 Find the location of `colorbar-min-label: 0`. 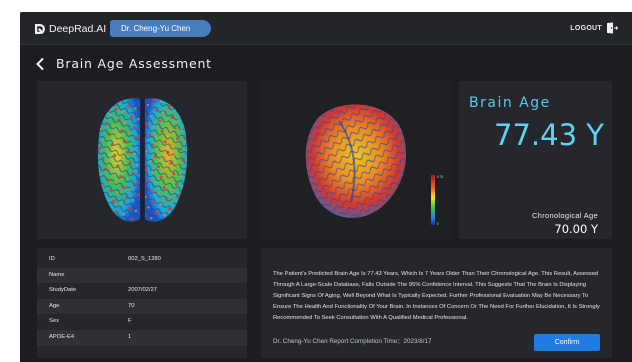

colorbar-min-label: 0 is located at coordinates (438, 224).